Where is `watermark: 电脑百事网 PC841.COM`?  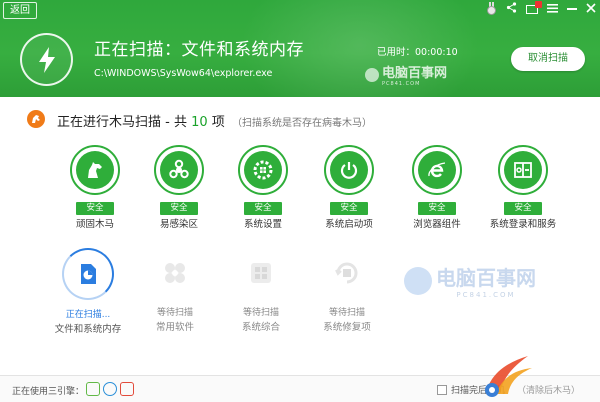 watermark: 电脑百事网 PC841.COM is located at coordinates (470, 280).